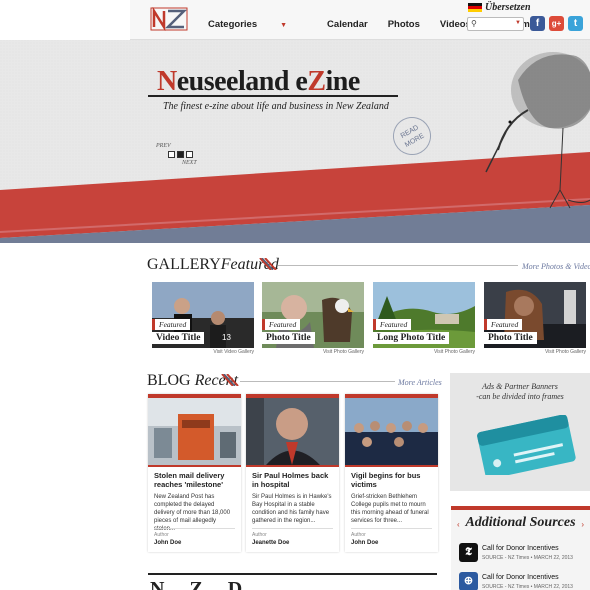 The image size is (590, 590). What do you see at coordinates (316, 81) in the screenshot?
I see `title-z: Z` at bounding box center [316, 81].